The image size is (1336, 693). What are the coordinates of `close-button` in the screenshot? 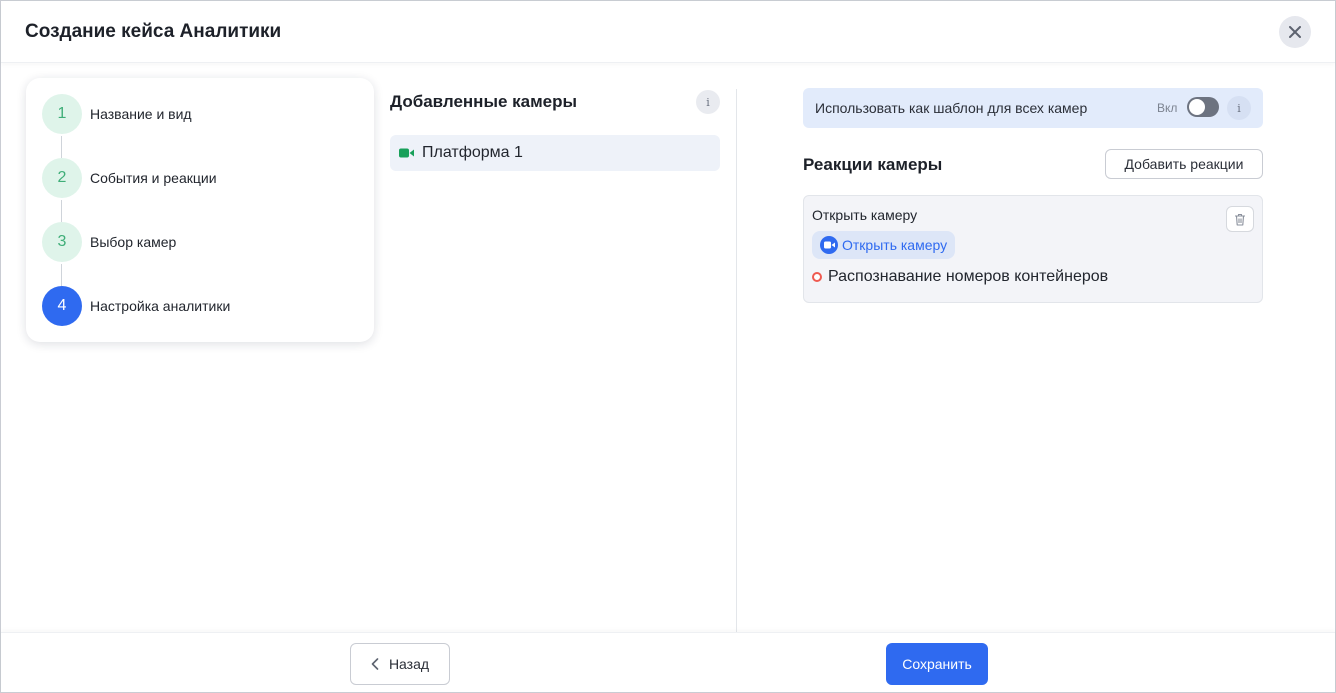 It's located at (1295, 32).